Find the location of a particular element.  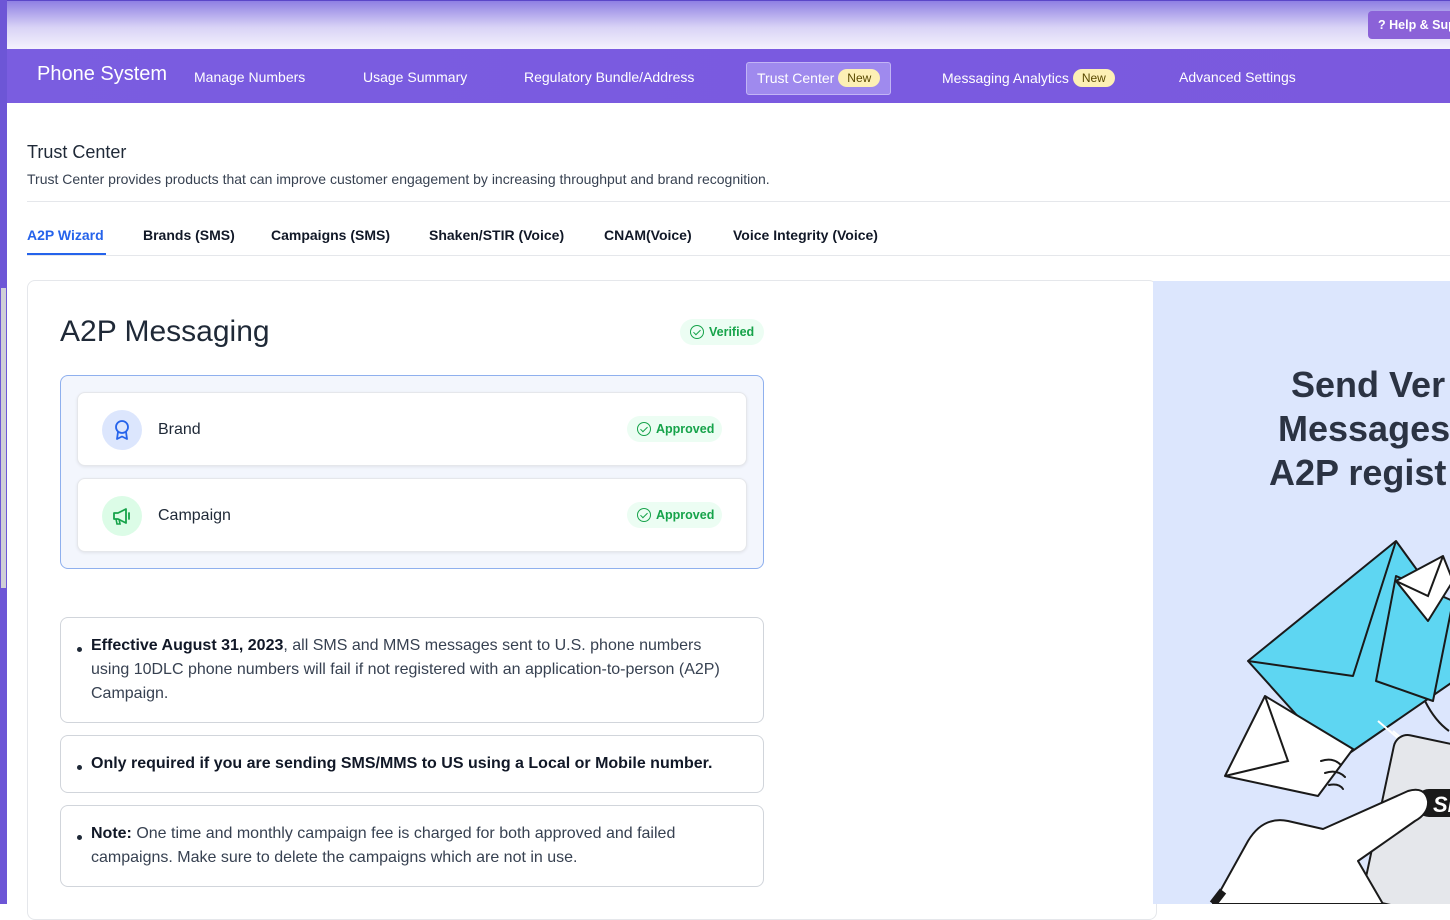

tab-cnam-voice: CNAM(Voice) is located at coordinates (648, 235).